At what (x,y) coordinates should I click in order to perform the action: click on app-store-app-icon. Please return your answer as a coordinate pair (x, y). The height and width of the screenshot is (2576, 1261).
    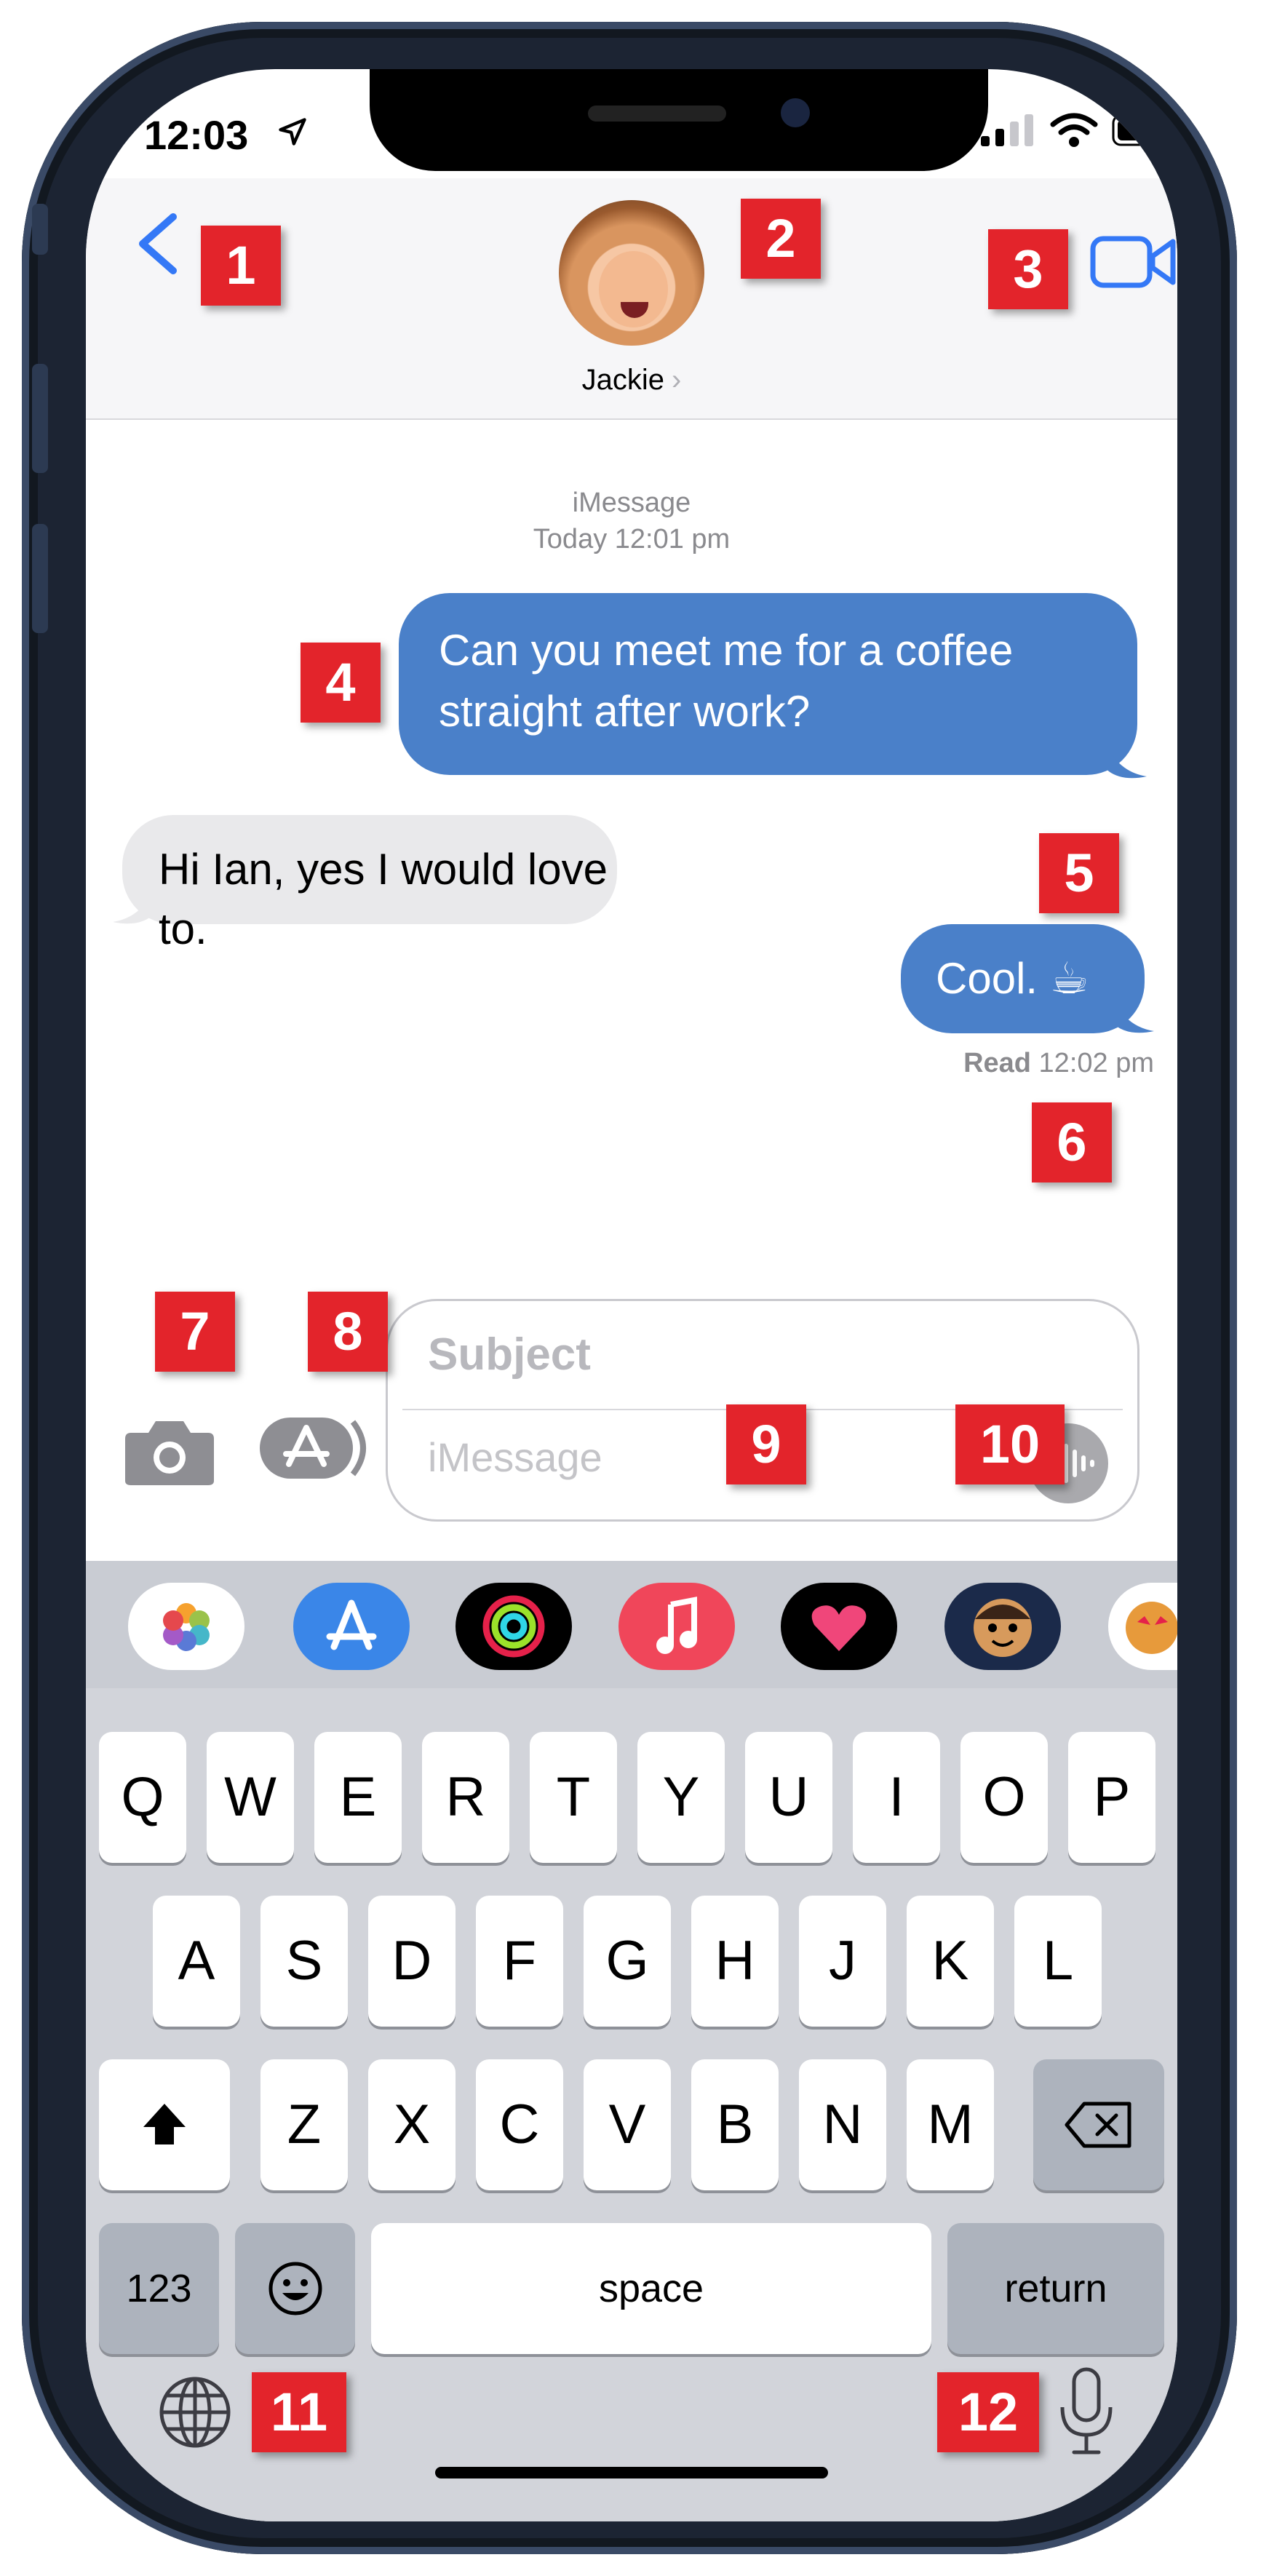
    Looking at the image, I should click on (351, 1626).